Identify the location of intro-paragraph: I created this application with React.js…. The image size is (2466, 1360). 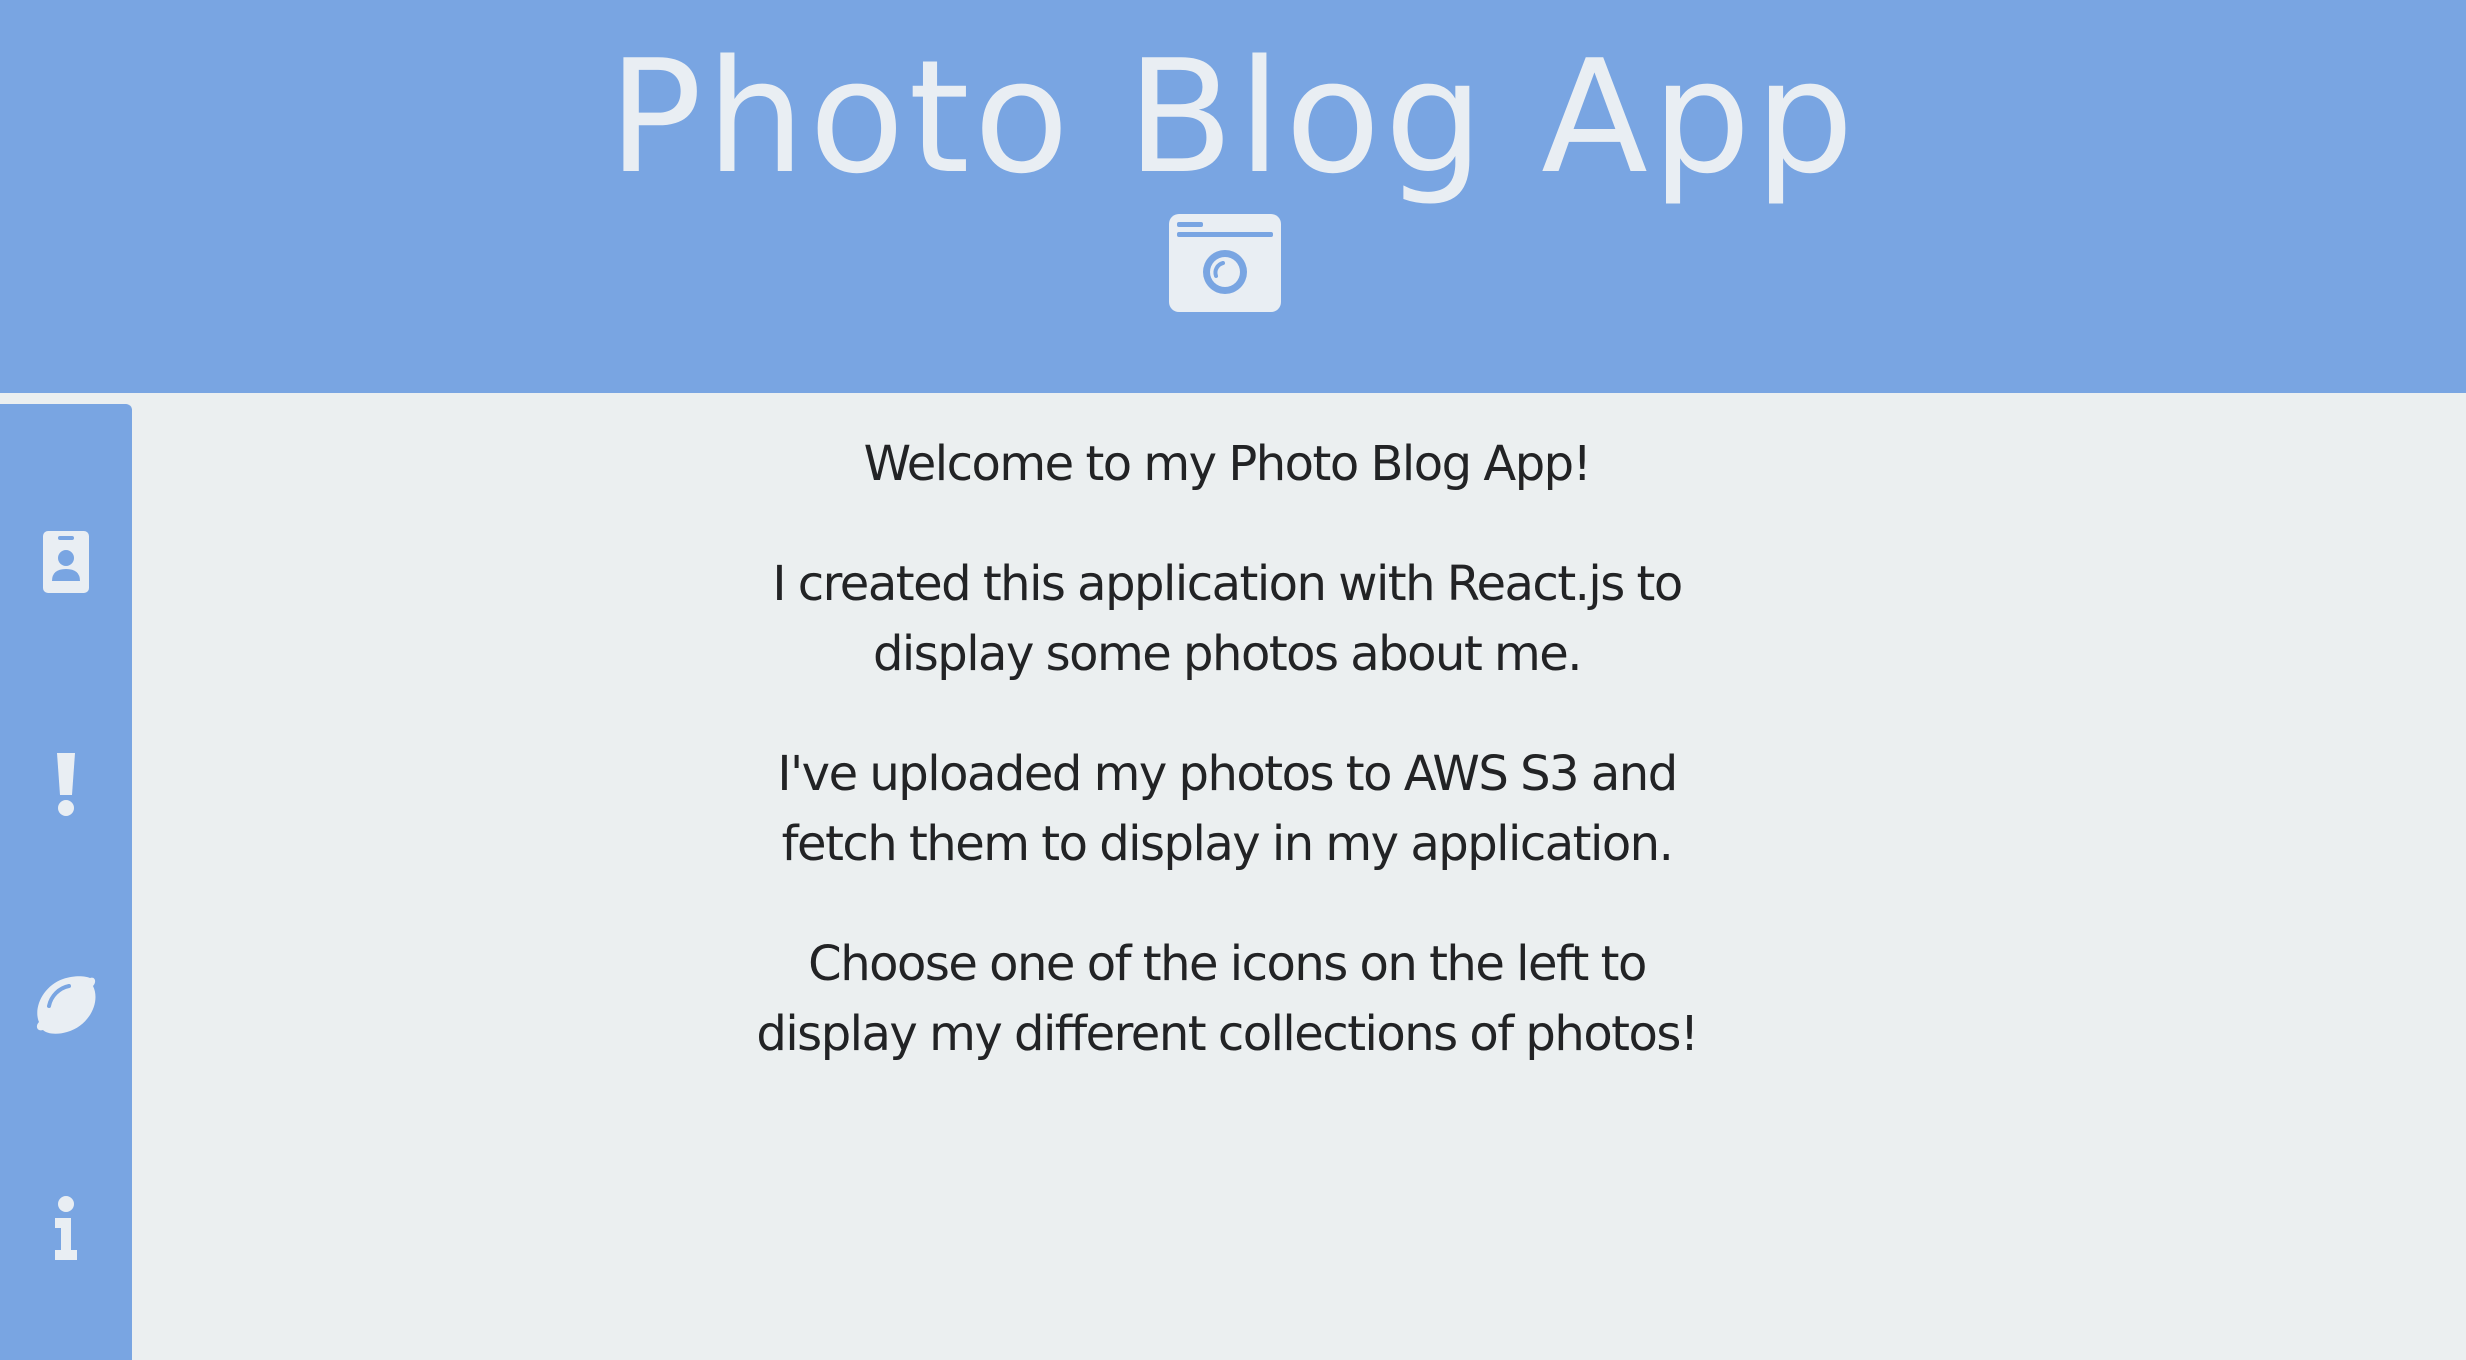
(1227, 619).